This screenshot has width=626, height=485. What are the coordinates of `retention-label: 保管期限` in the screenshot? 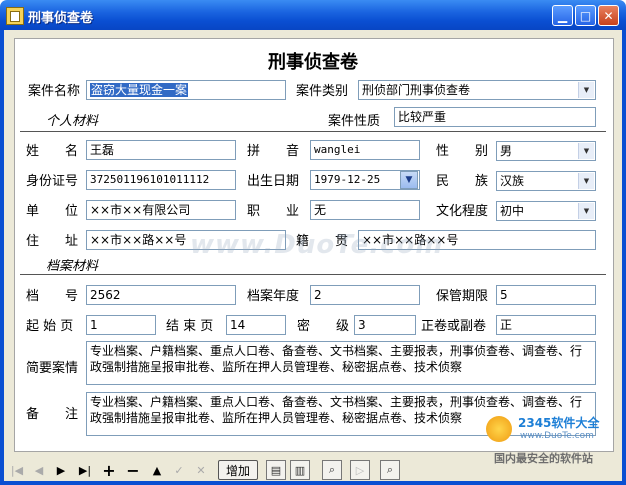 It's located at (462, 296).